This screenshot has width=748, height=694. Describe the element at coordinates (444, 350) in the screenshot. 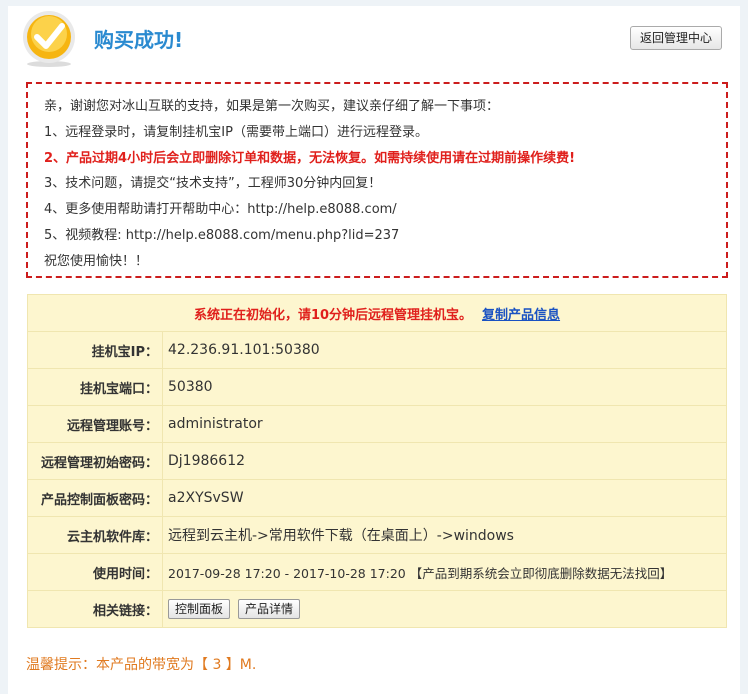

I see `row-value: 42.236.91.101:50380` at that location.